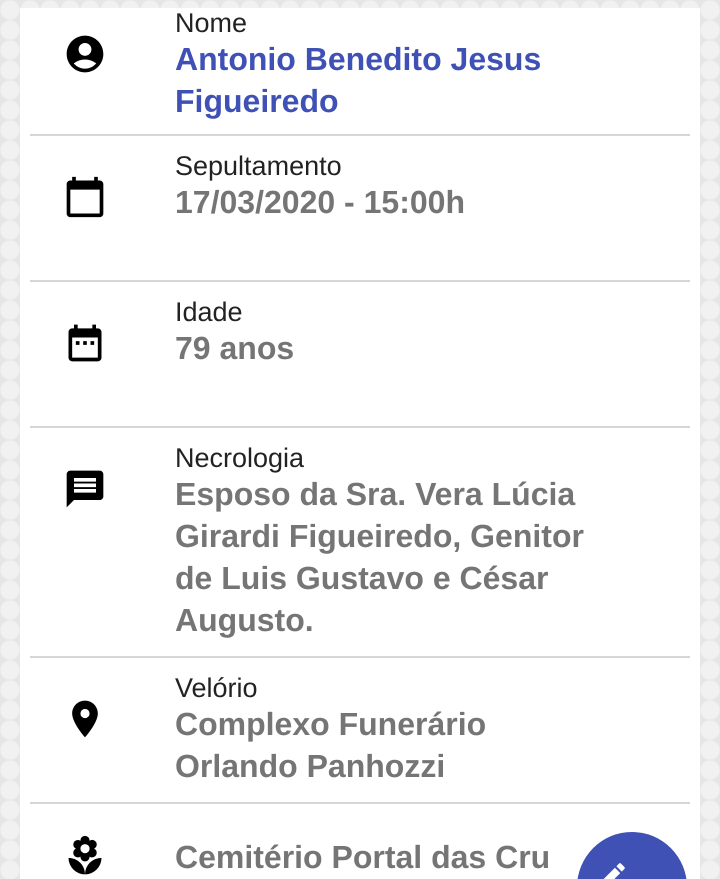  Describe the element at coordinates (320, 202) in the screenshot. I see `field-value: 17/03/2020 - 15:00h` at that location.